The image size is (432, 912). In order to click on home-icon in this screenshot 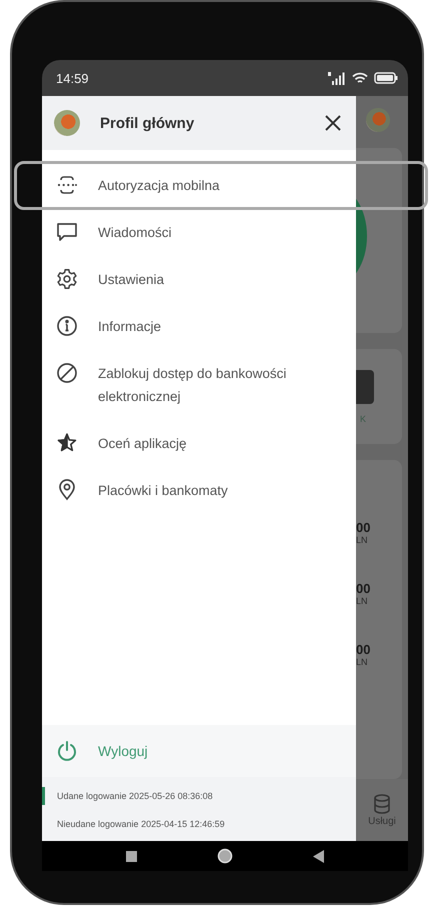, I will do `click(224, 856)`.